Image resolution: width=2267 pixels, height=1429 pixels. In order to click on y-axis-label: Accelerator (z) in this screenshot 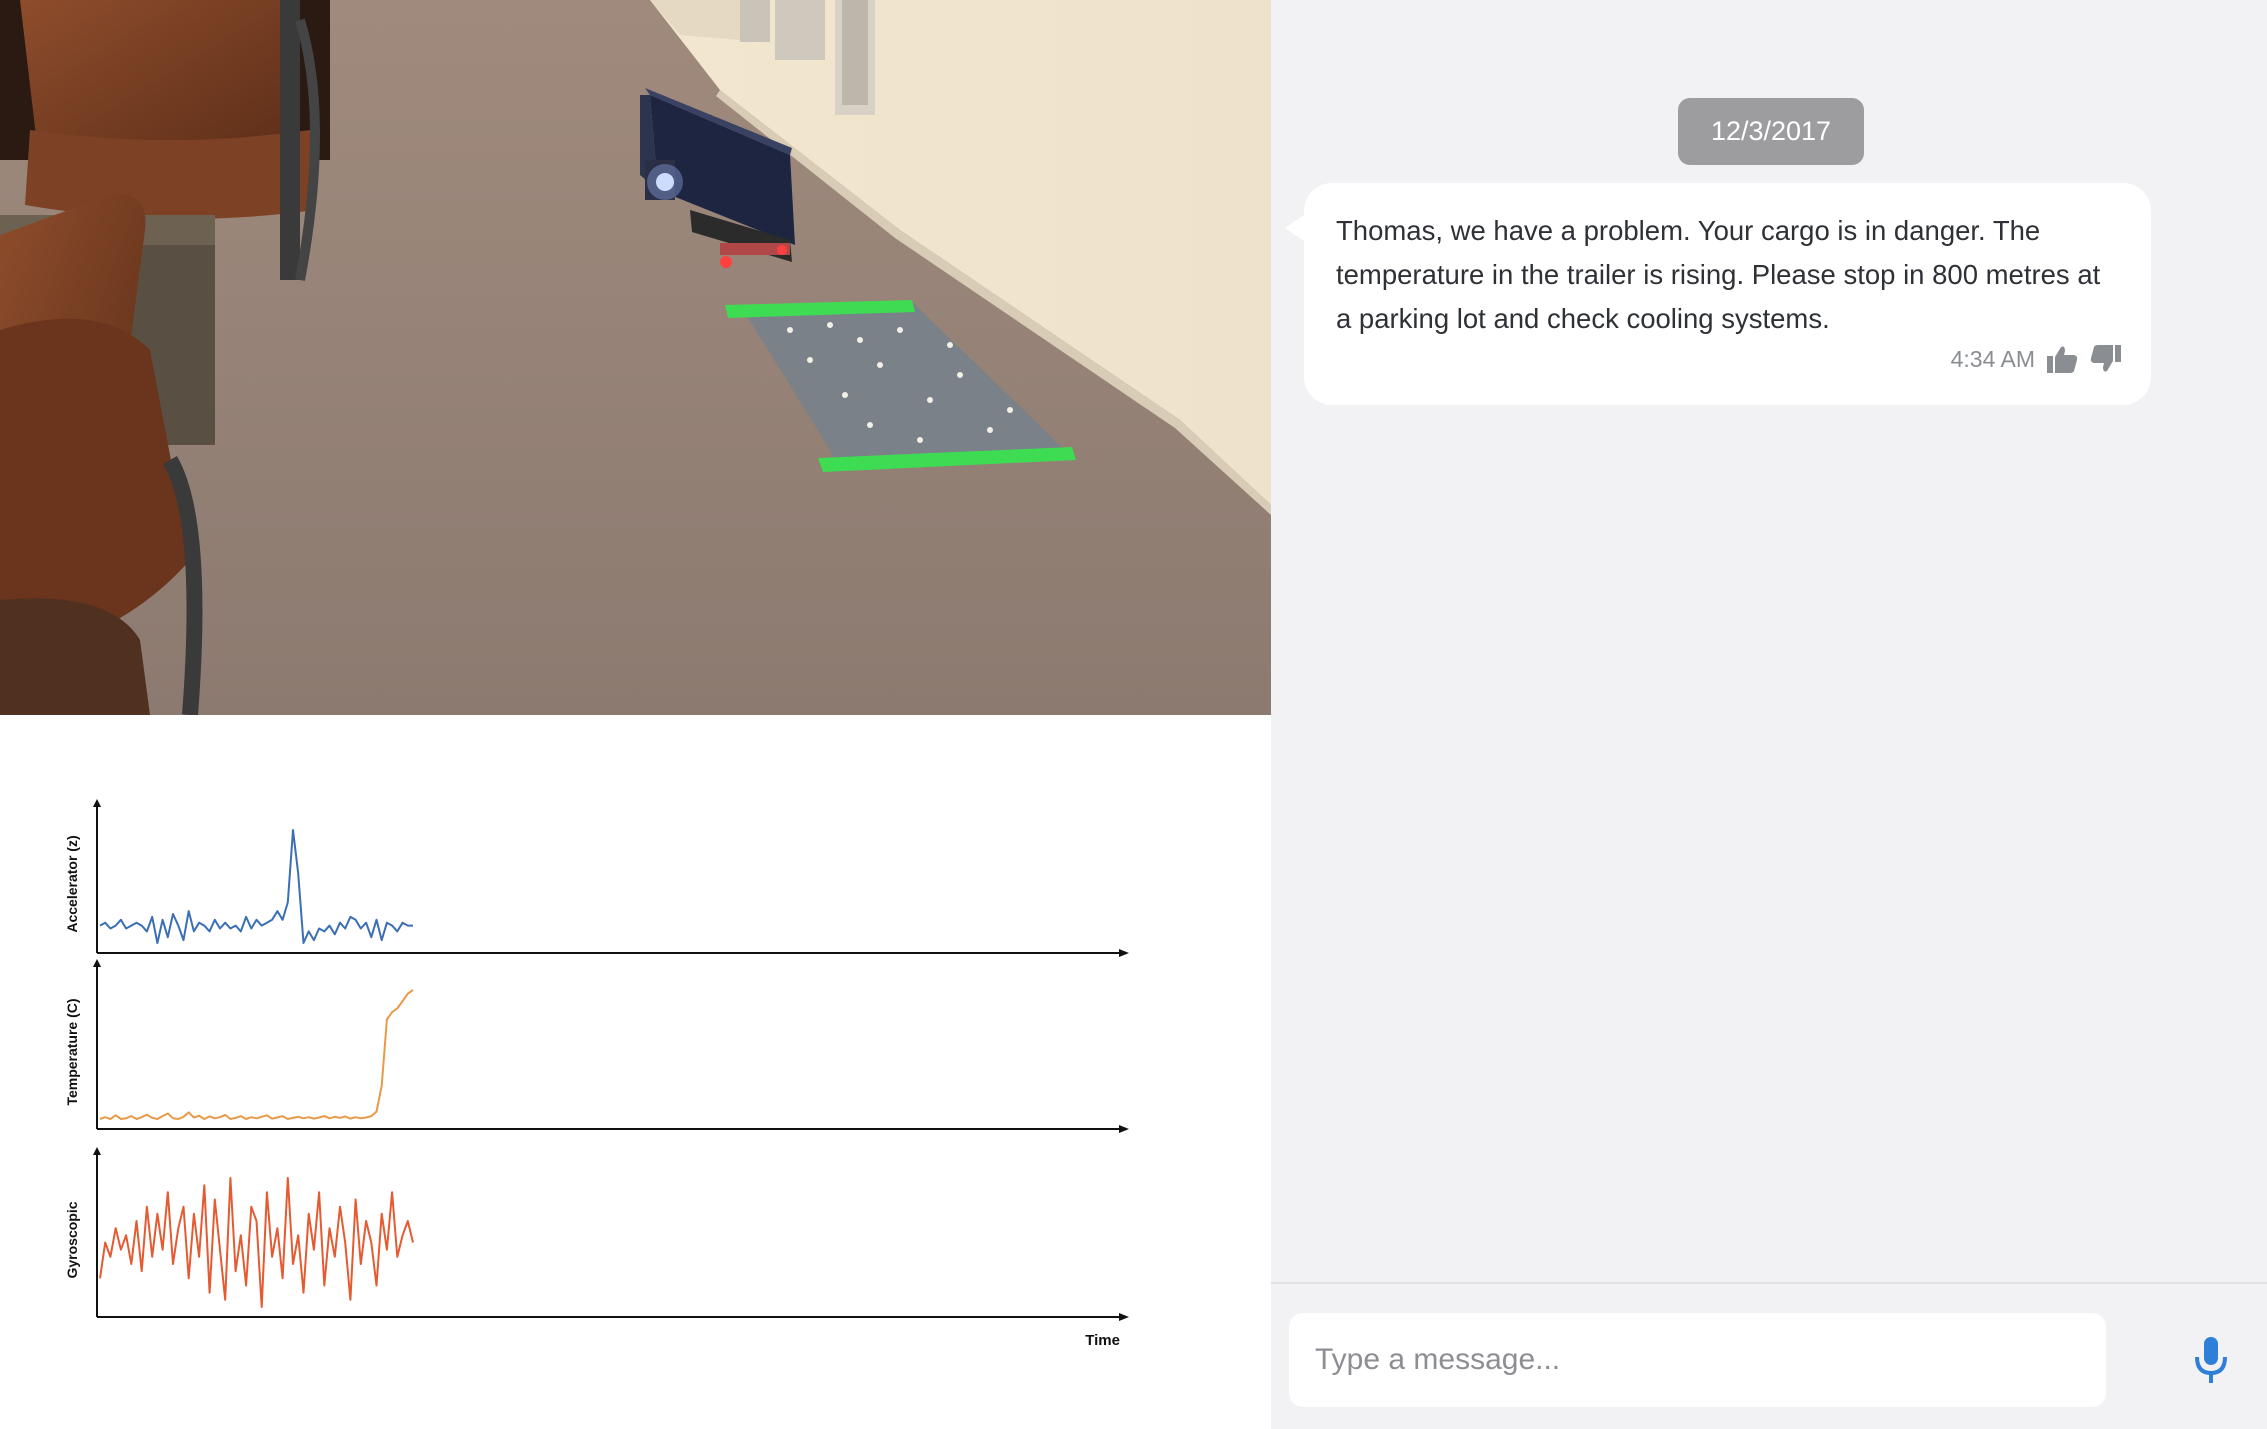, I will do `click(72, 883)`.